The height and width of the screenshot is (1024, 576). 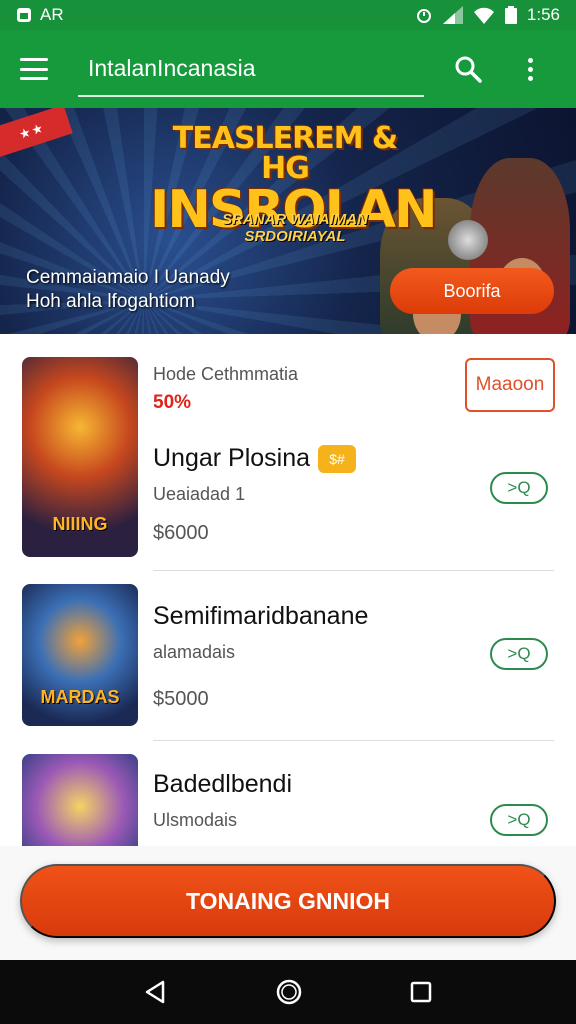 I want to click on list-item: Badedlbendi Ulsmodais >Q, so click(x=288, y=793).